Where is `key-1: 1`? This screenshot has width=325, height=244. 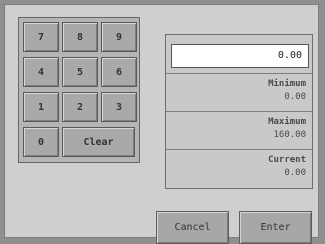
key-1: 1 is located at coordinates (41, 107).